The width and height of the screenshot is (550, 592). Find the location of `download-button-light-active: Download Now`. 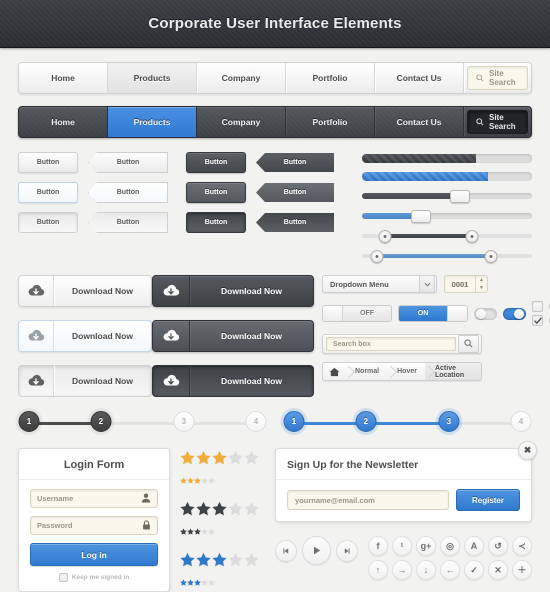

download-button-light-active: Download Now is located at coordinates (85, 381).